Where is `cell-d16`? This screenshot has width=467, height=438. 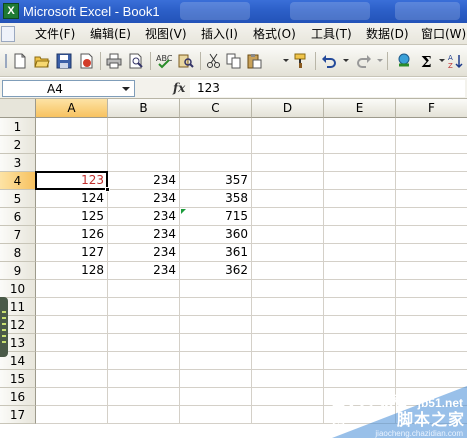 cell-d16 is located at coordinates (288, 397).